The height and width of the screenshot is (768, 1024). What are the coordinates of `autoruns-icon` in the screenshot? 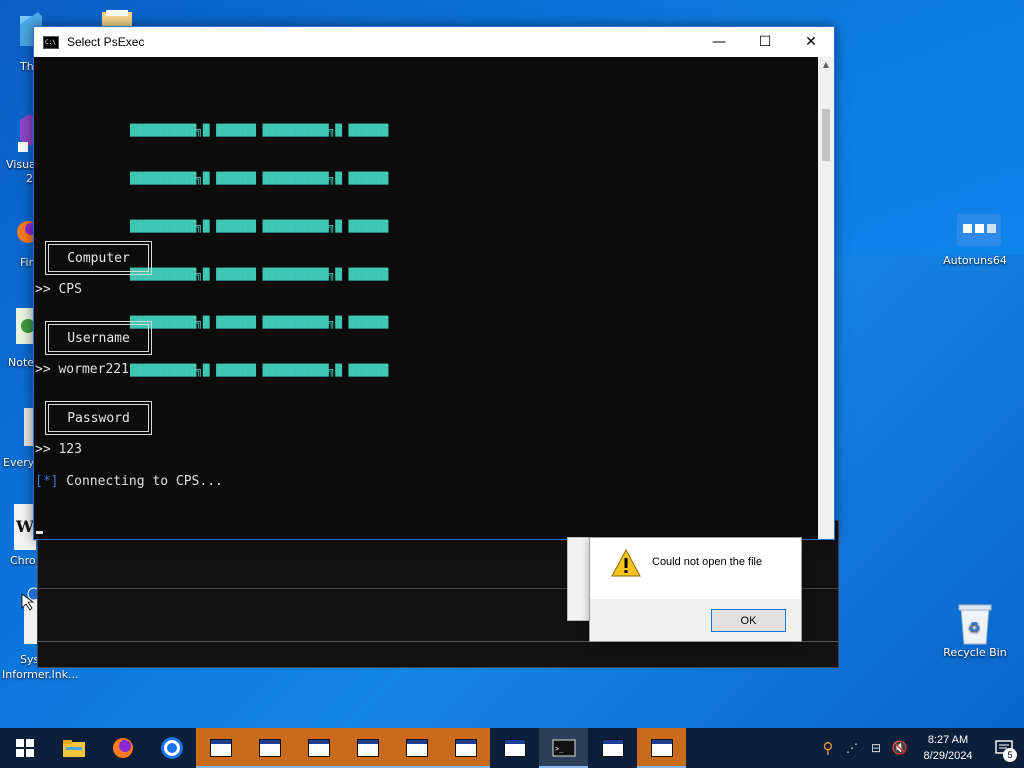 It's located at (978, 230).